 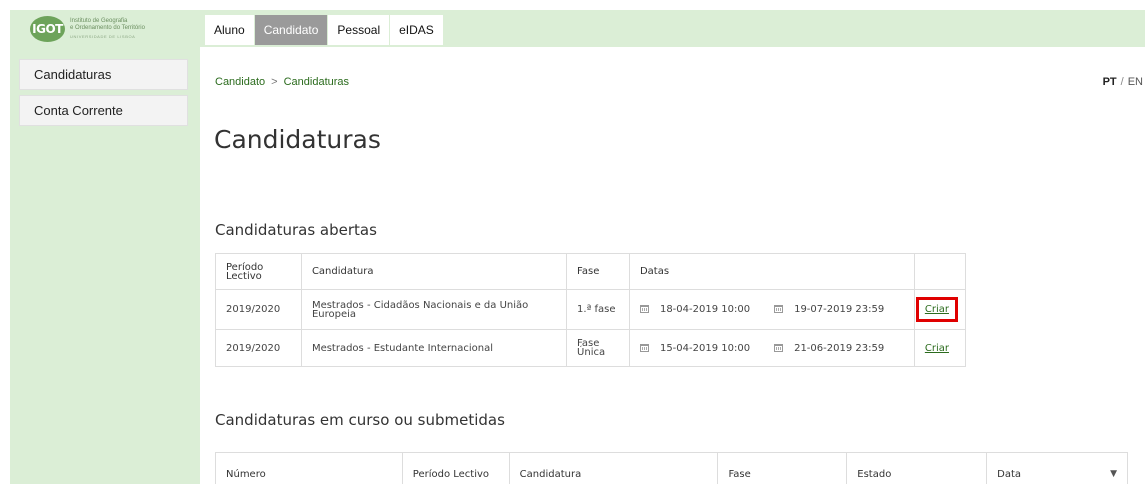 I want to click on logo-mark: IGOT, so click(x=47, y=29).